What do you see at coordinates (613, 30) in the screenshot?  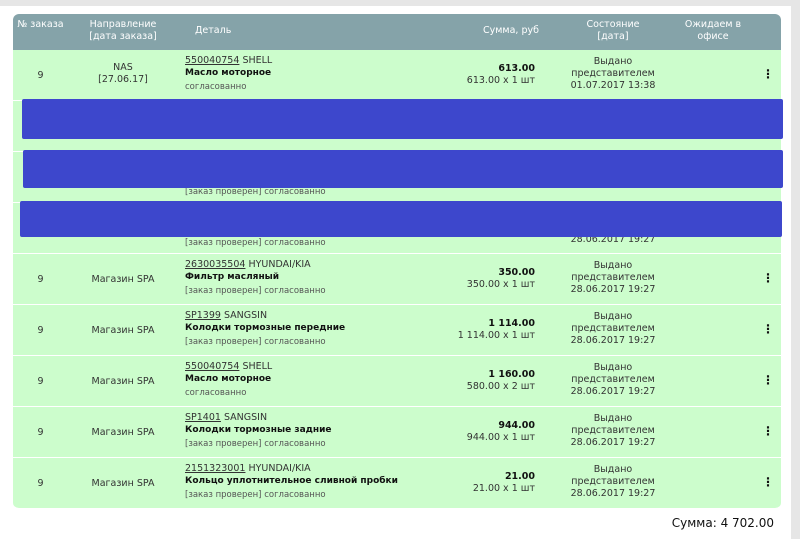 I see `col-state: Состояние [дата]` at bounding box center [613, 30].